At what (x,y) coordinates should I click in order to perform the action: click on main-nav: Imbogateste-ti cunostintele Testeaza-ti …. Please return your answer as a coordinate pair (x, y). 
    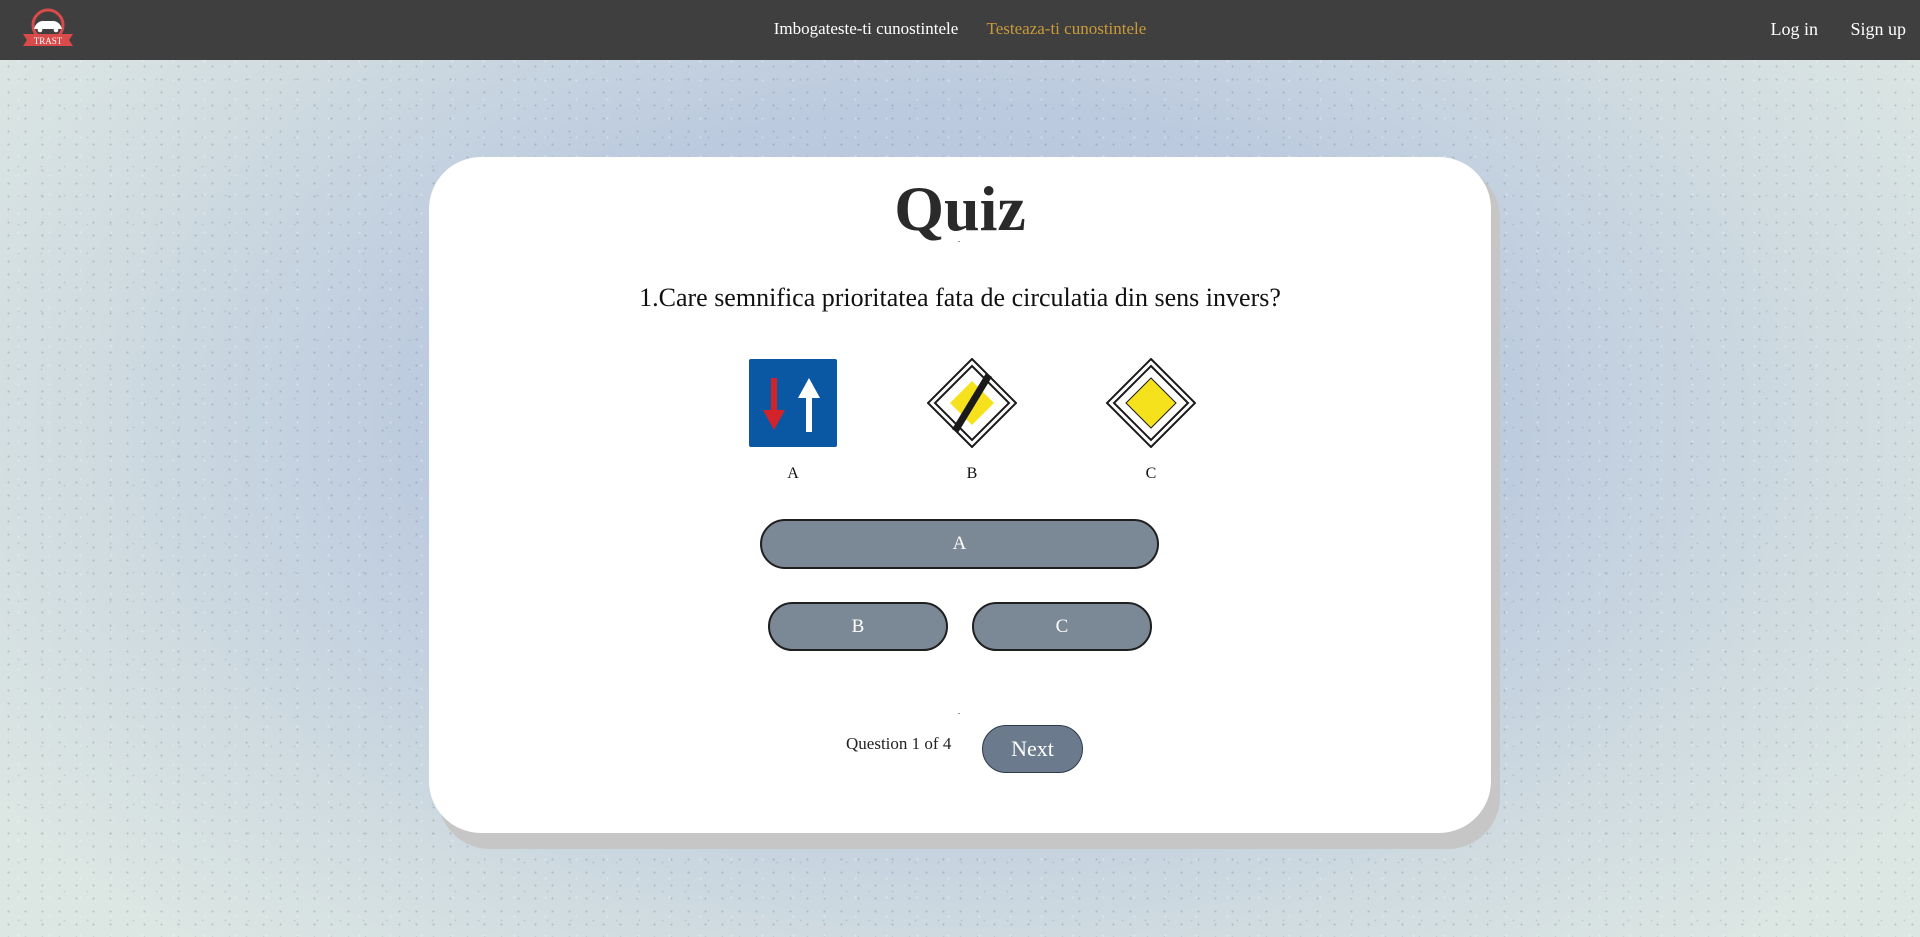
    Looking at the image, I should click on (960, 29).